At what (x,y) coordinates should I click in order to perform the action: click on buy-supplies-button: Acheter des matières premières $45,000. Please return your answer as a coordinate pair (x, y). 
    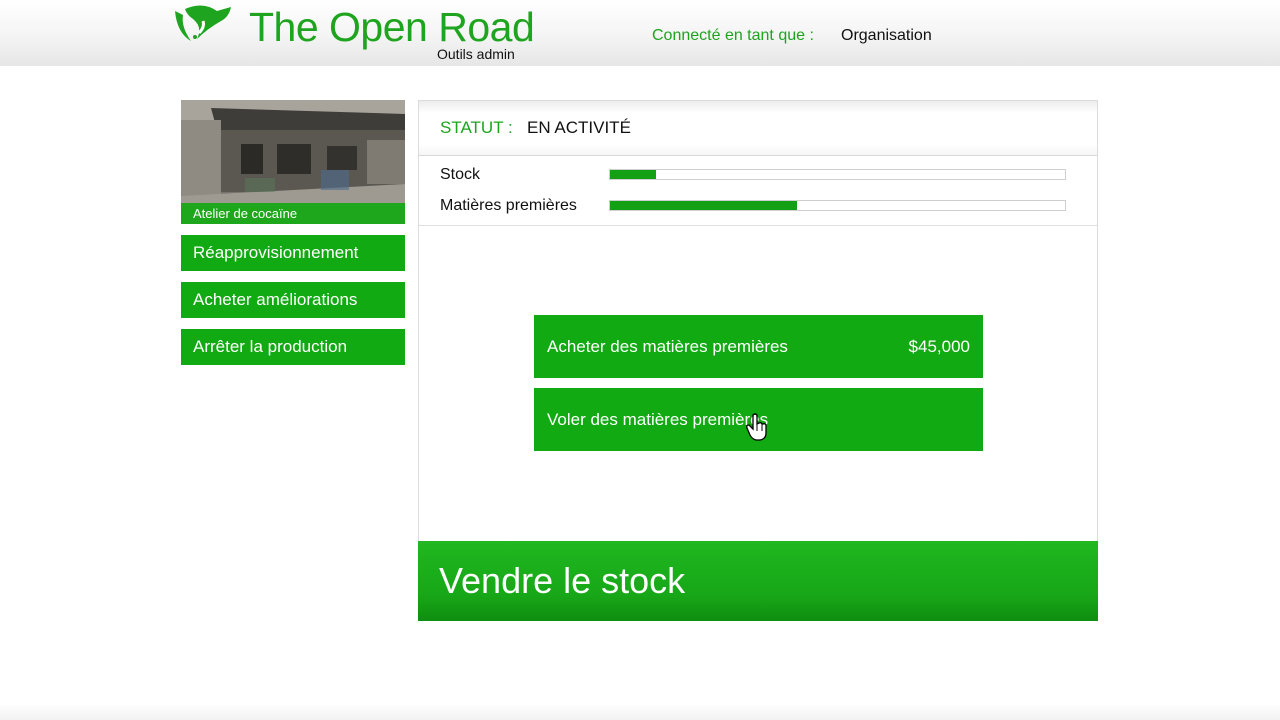
    Looking at the image, I should click on (758, 346).